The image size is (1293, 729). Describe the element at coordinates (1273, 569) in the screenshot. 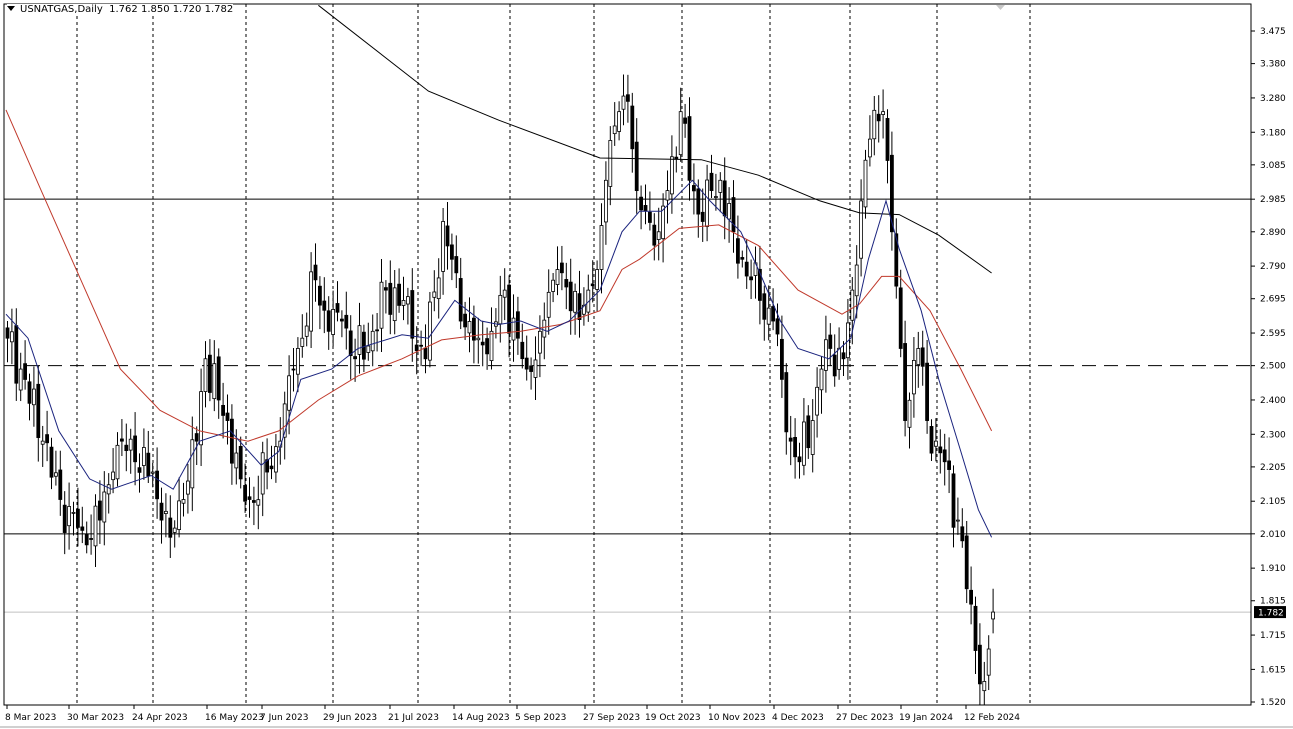

I see `y-tick-label: 1.910` at that location.